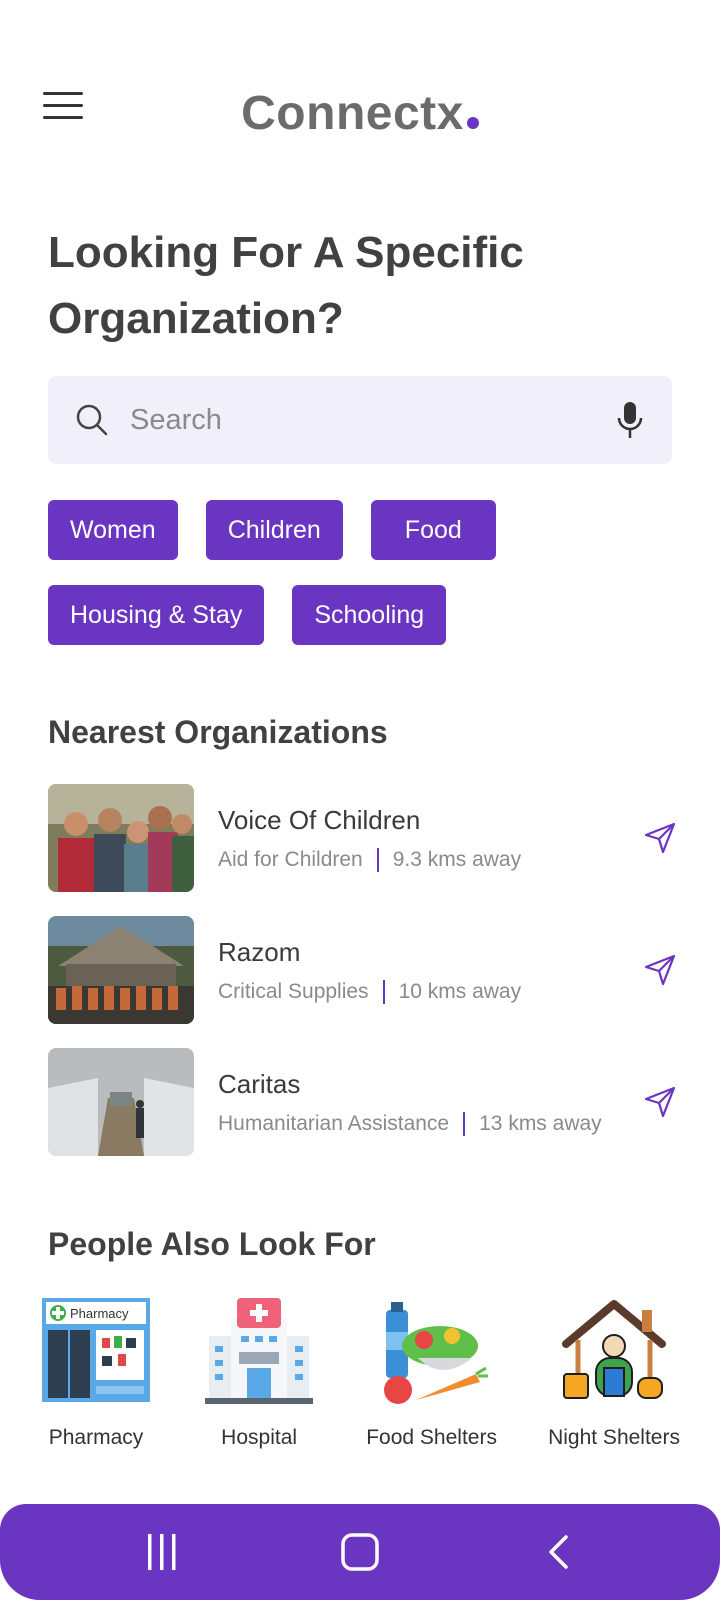 Image resolution: width=720 pixels, height=1600 pixels. What do you see at coordinates (212, 1244) in the screenshot?
I see `also-look-for-title: People Also Look For` at bounding box center [212, 1244].